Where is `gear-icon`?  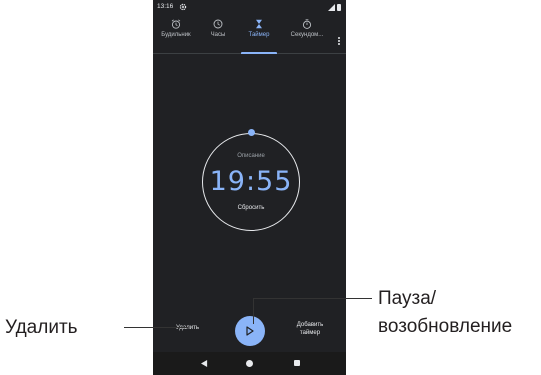
gear-icon is located at coordinates (183, 7).